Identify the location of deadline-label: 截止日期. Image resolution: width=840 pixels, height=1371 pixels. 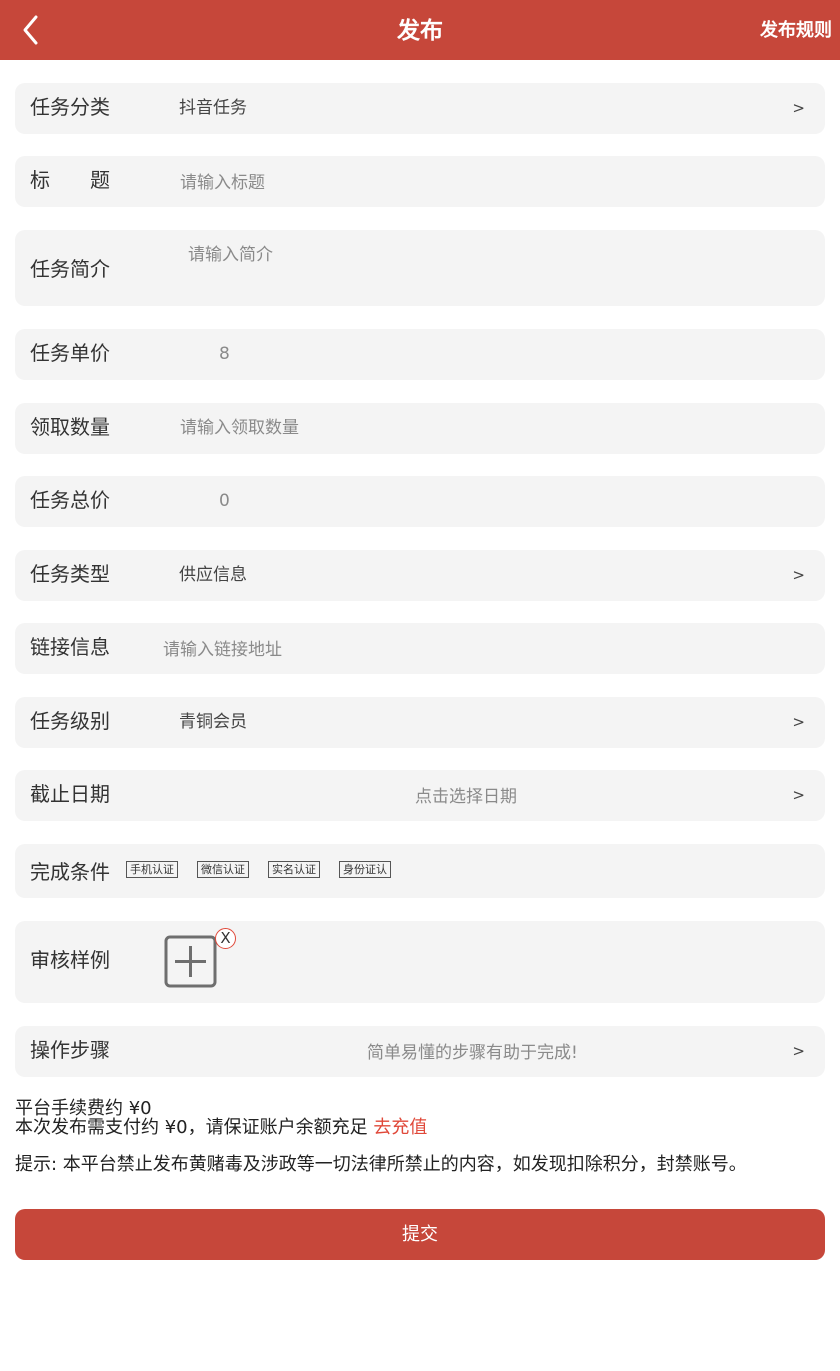
(70, 794).